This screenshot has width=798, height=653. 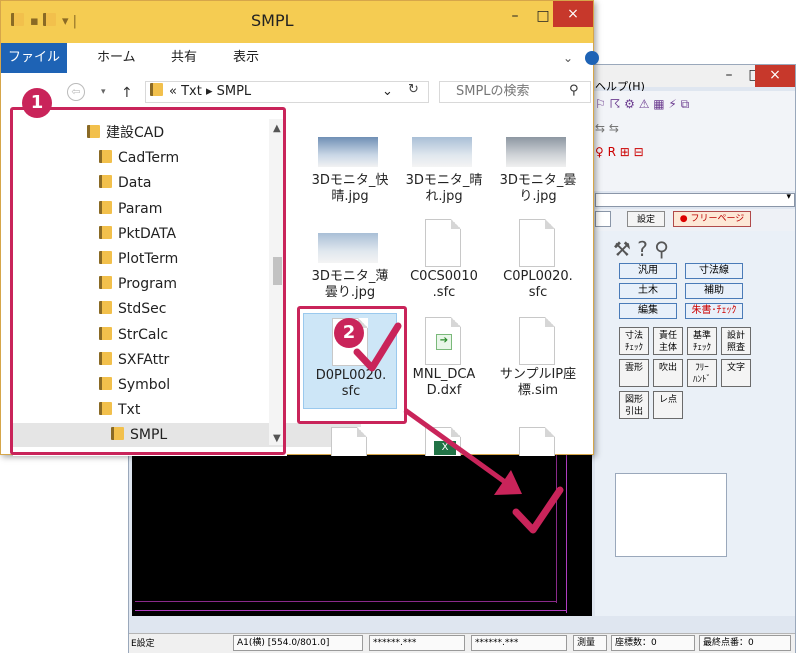 What do you see at coordinates (377, 347) in the screenshot?
I see `checkmark-icon` at bounding box center [377, 347].